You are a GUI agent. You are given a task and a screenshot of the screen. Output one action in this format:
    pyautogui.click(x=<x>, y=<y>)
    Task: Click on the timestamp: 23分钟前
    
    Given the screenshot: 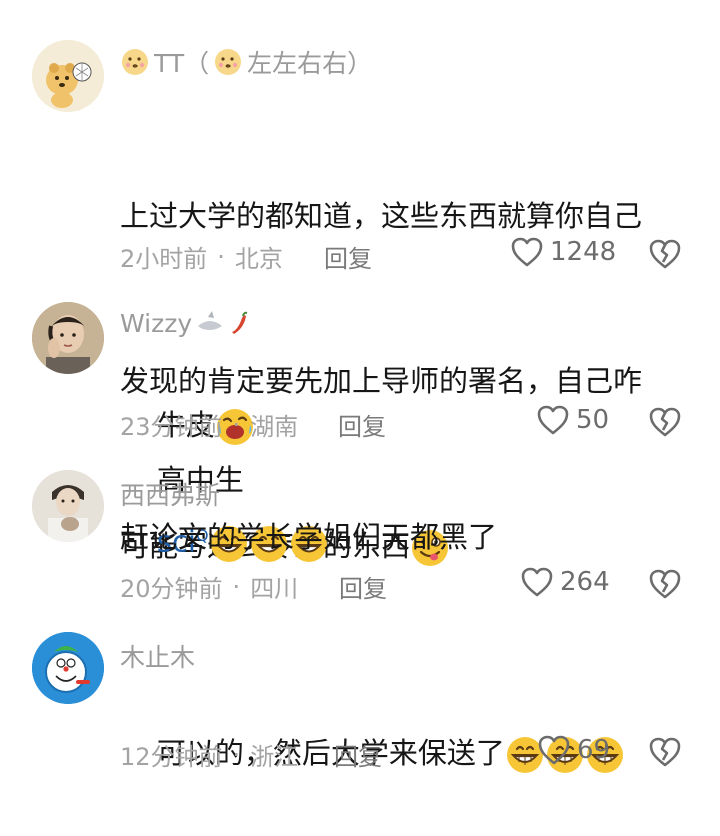 What is the action you would take?
    pyautogui.click(x=171, y=427)
    